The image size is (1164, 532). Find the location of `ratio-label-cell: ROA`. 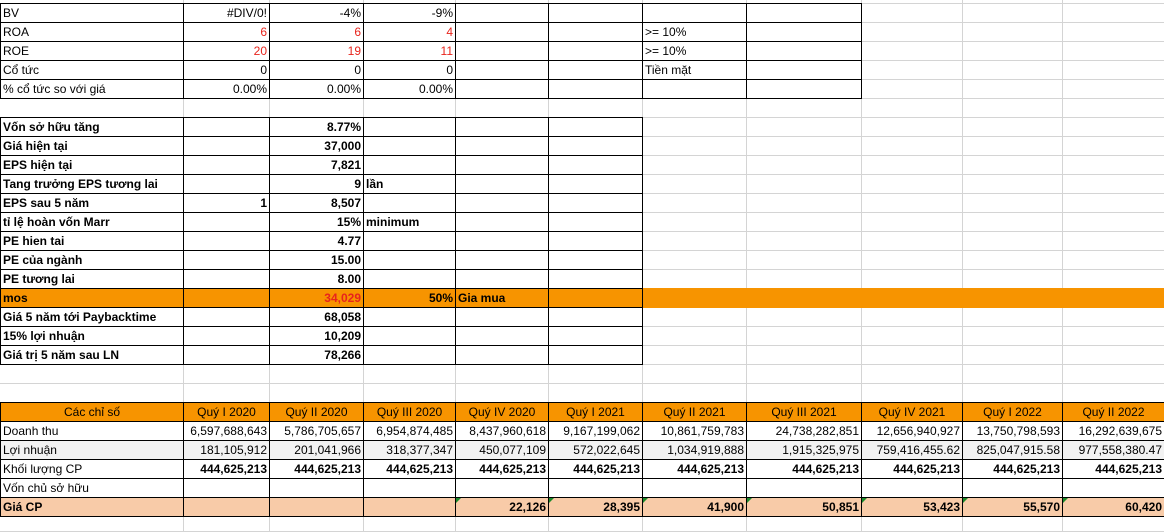

ratio-label-cell: ROA is located at coordinates (92, 32).